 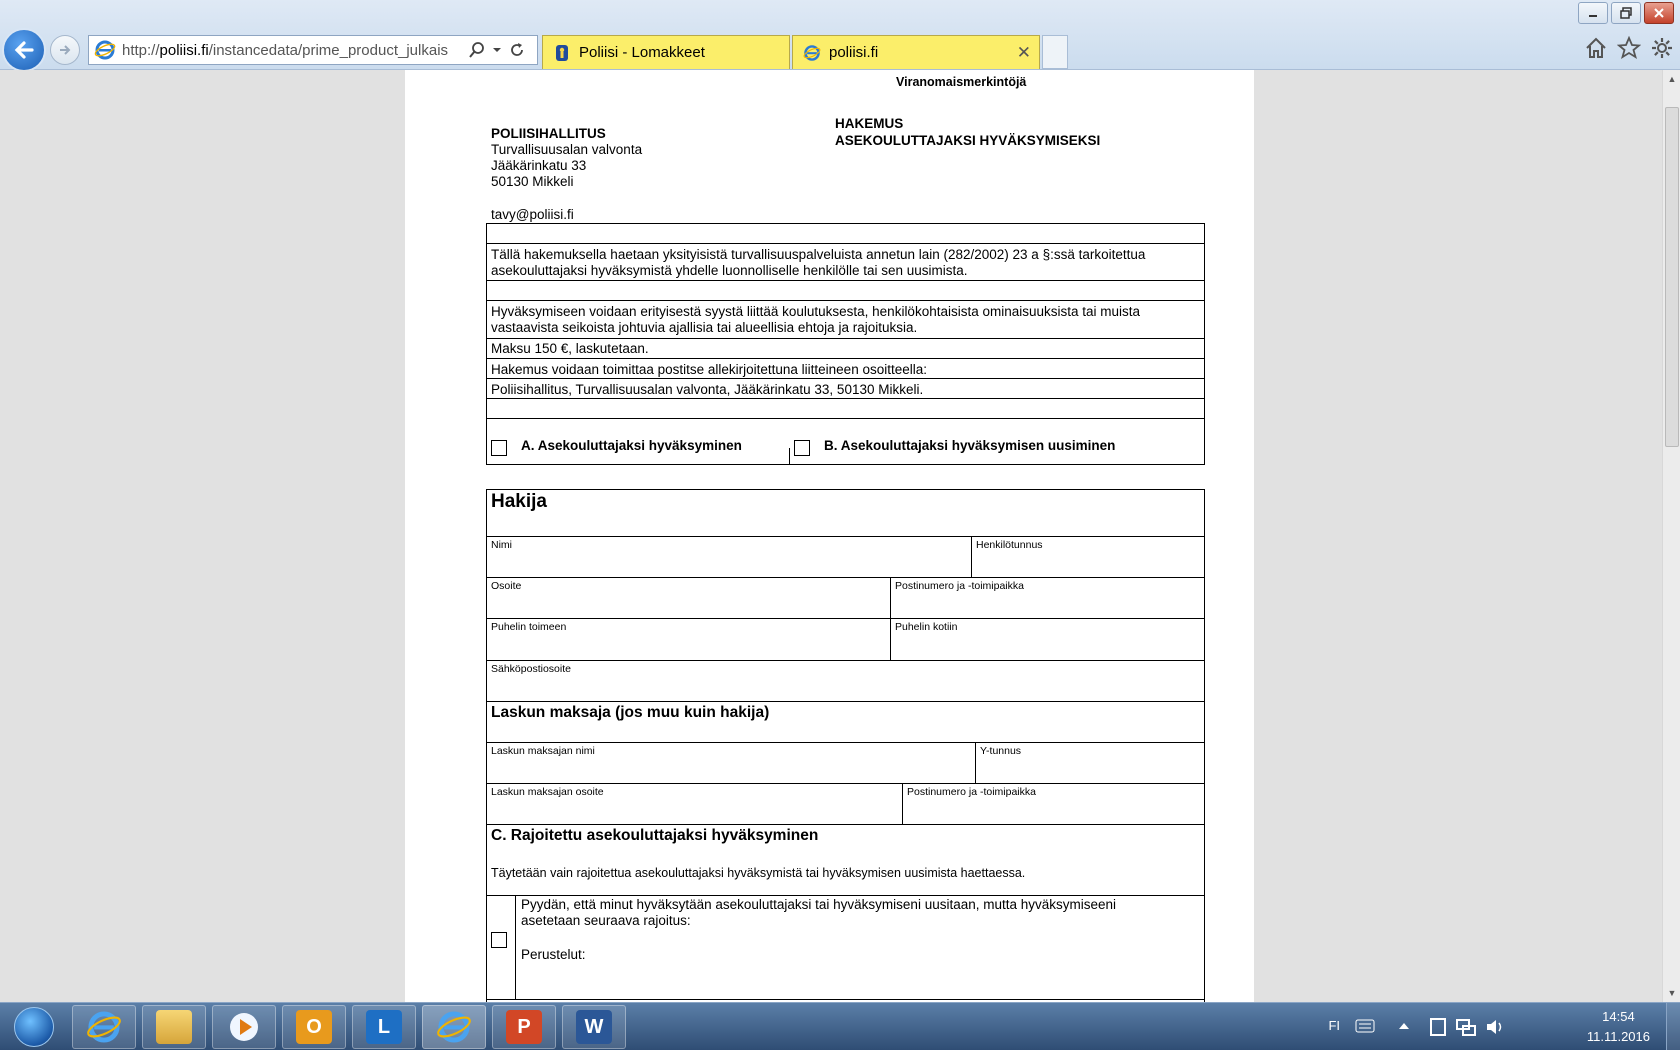 I want to click on taskbar: O L P W FI 14:54 11.11.2016, so click(x=840, y=1026).